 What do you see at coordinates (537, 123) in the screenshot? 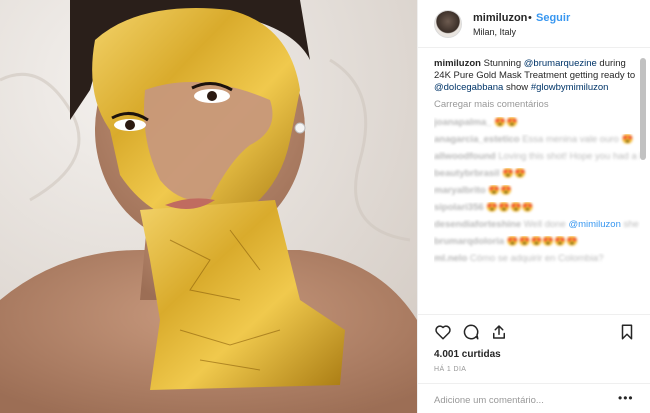
I see `comment-item: joanapalma_ 😍😍` at bounding box center [537, 123].